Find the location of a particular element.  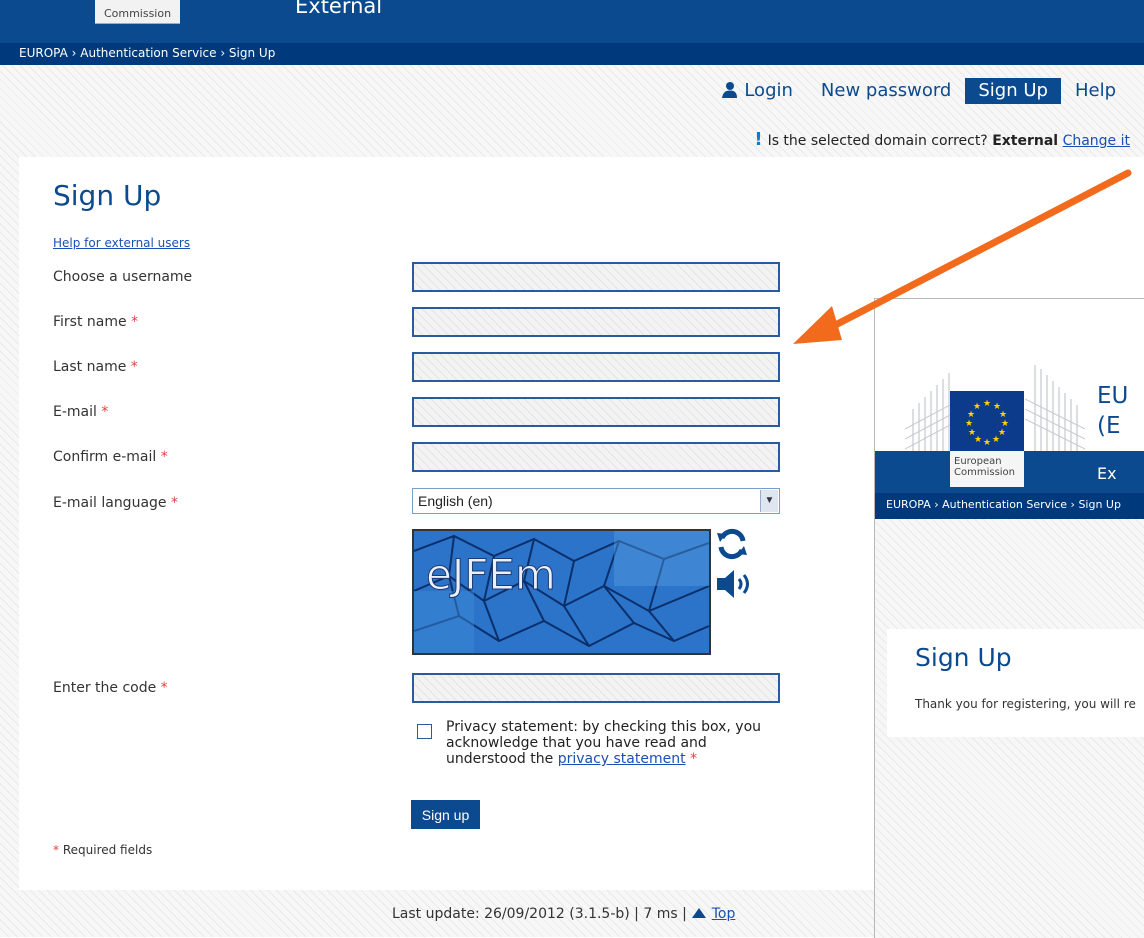

overlay-heading: Sign Up is located at coordinates (963, 657).